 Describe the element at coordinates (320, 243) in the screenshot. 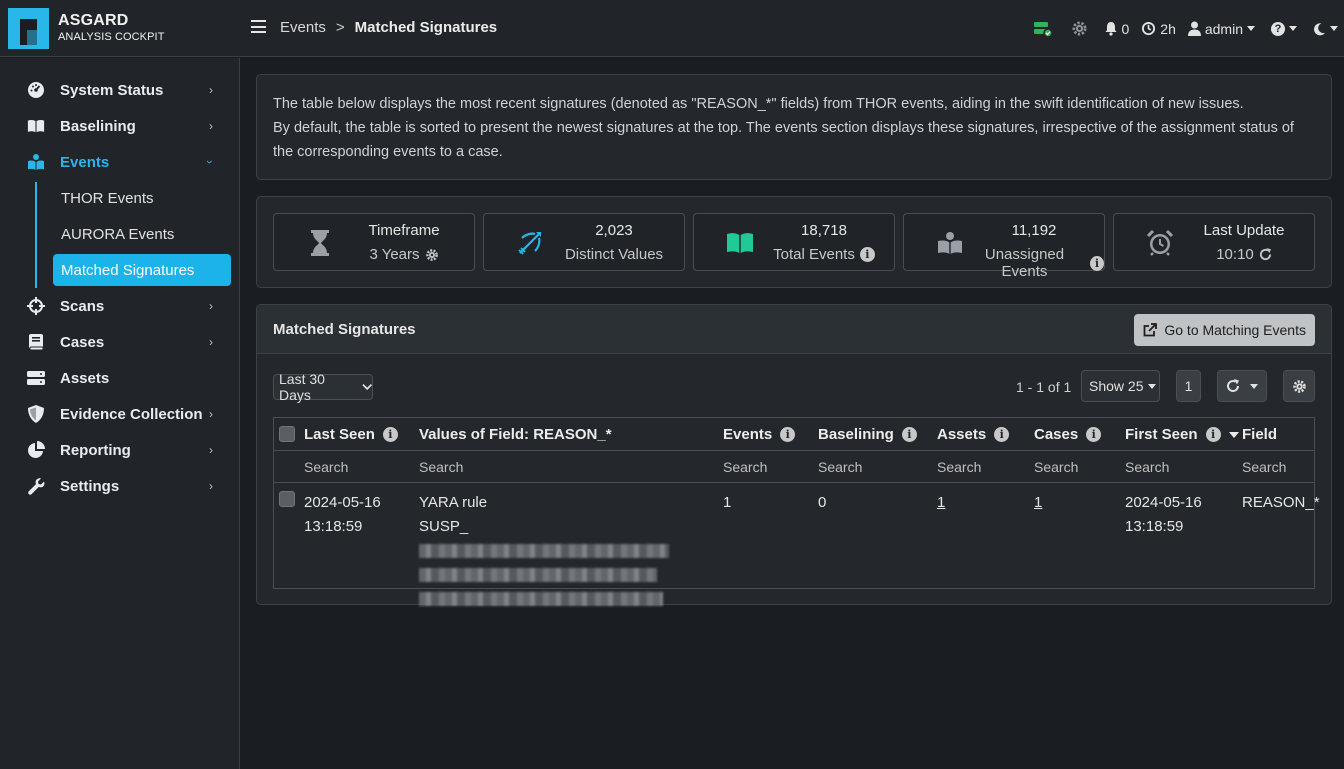

I see `hourglass-icon` at that location.